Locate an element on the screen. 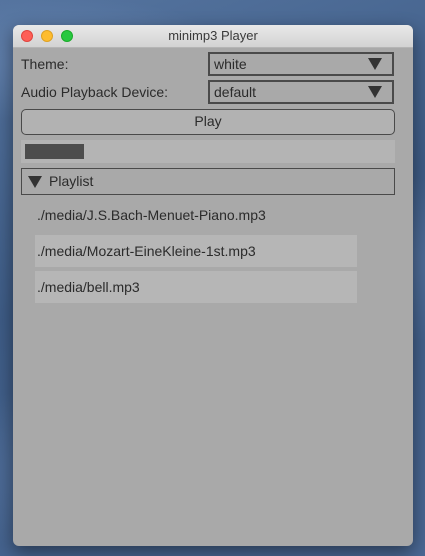 The width and height of the screenshot is (425, 556). window-title: minimp3 Player is located at coordinates (213, 35).